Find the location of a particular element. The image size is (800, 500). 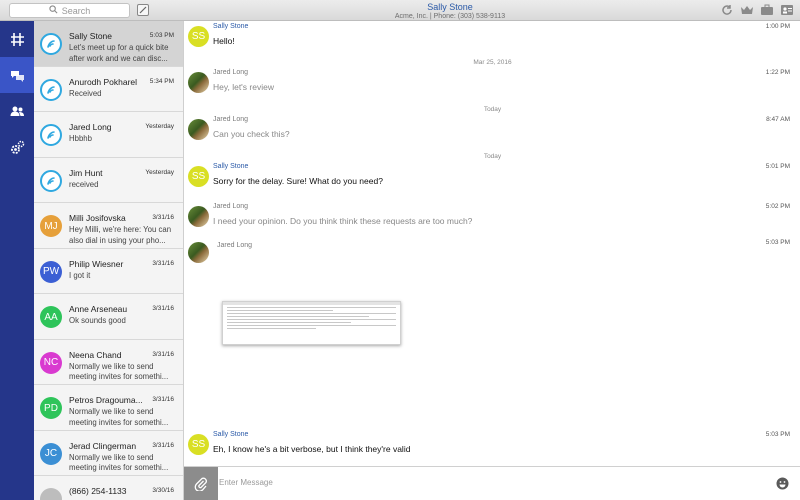

contact-card-icon is located at coordinates (787, 10).